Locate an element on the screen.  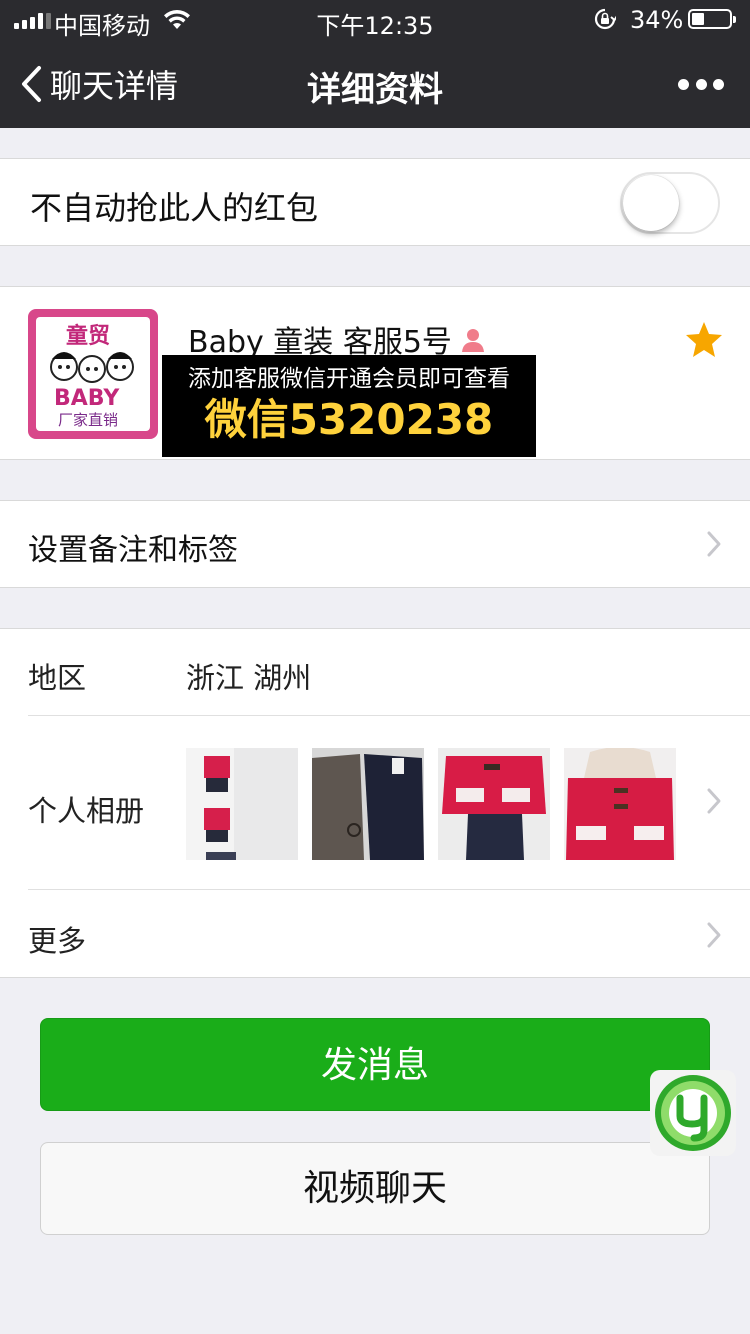
promo-banner: 添加客服微信开通会员即可查看 微信5320238 is located at coordinates (349, 406).